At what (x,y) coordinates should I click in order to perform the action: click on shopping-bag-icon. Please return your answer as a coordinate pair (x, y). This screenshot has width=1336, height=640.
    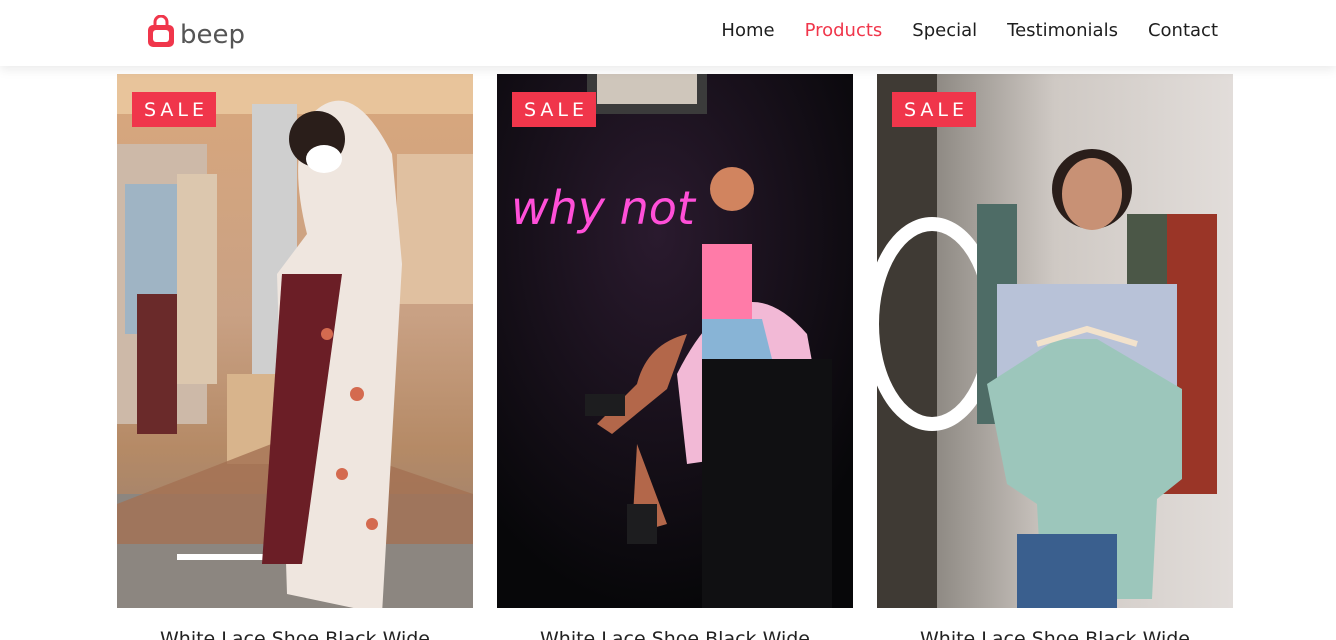
    Looking at the image, I should click on (161, 31).